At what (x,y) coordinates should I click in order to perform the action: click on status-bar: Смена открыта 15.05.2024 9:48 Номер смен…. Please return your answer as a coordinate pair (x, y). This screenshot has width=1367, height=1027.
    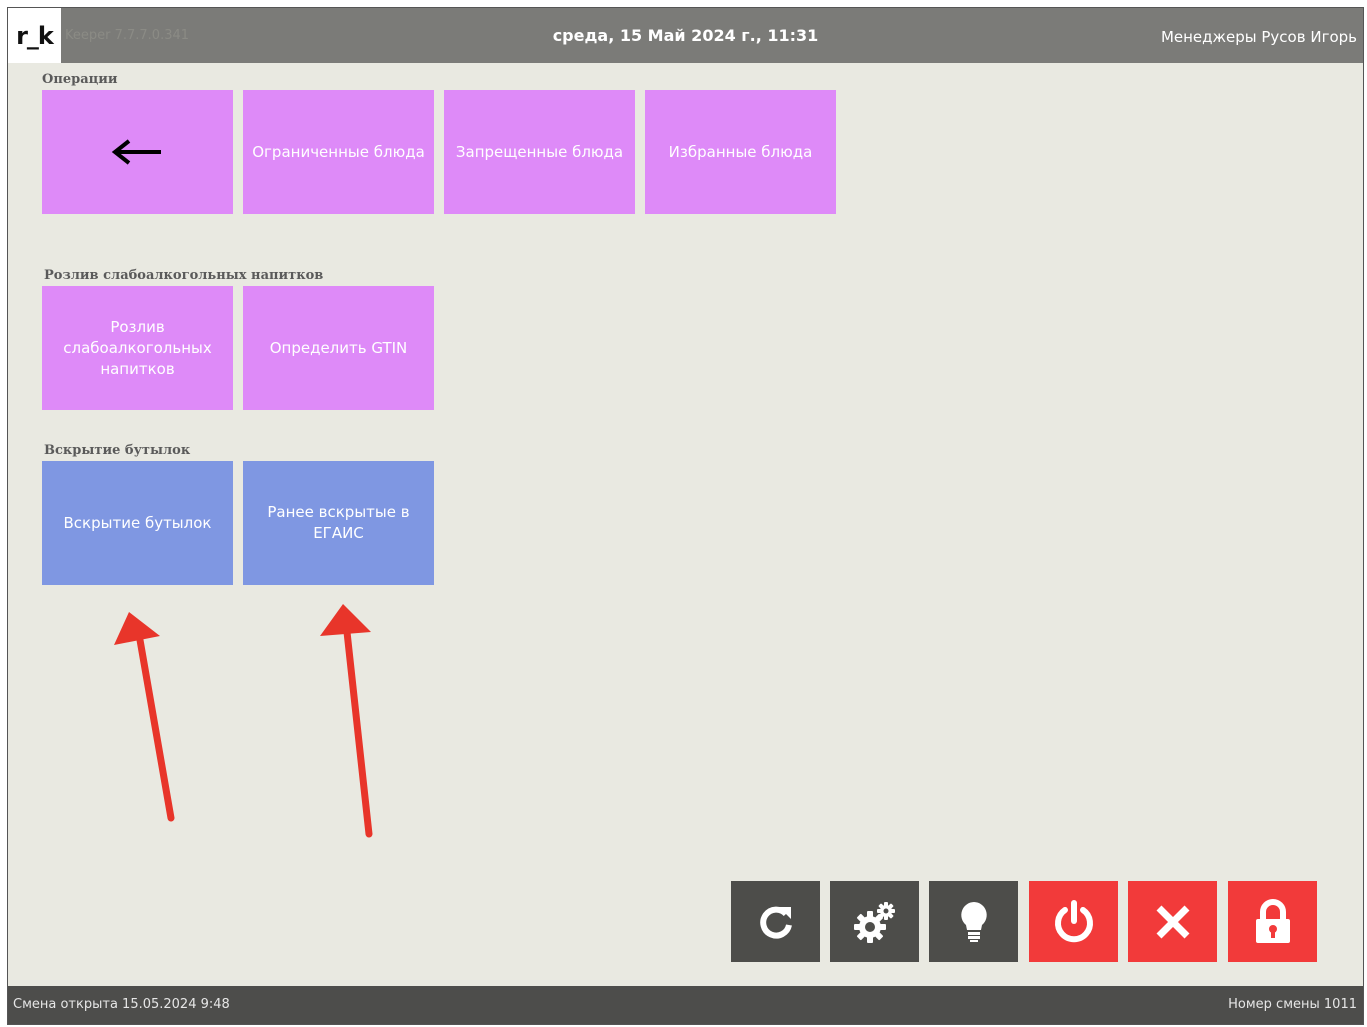
    Looking at the image, I should click on (685, 1005).